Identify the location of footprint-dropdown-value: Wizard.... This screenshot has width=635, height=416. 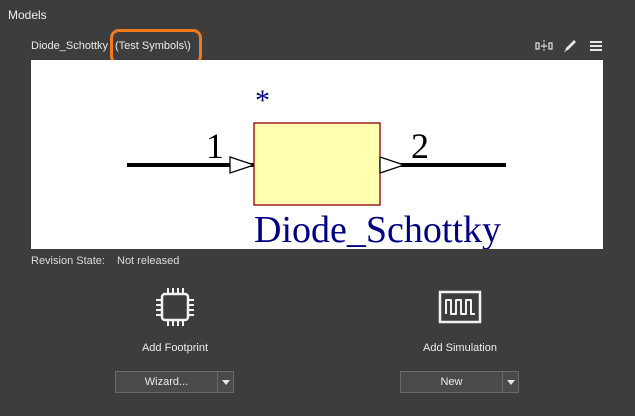
(166, 382).